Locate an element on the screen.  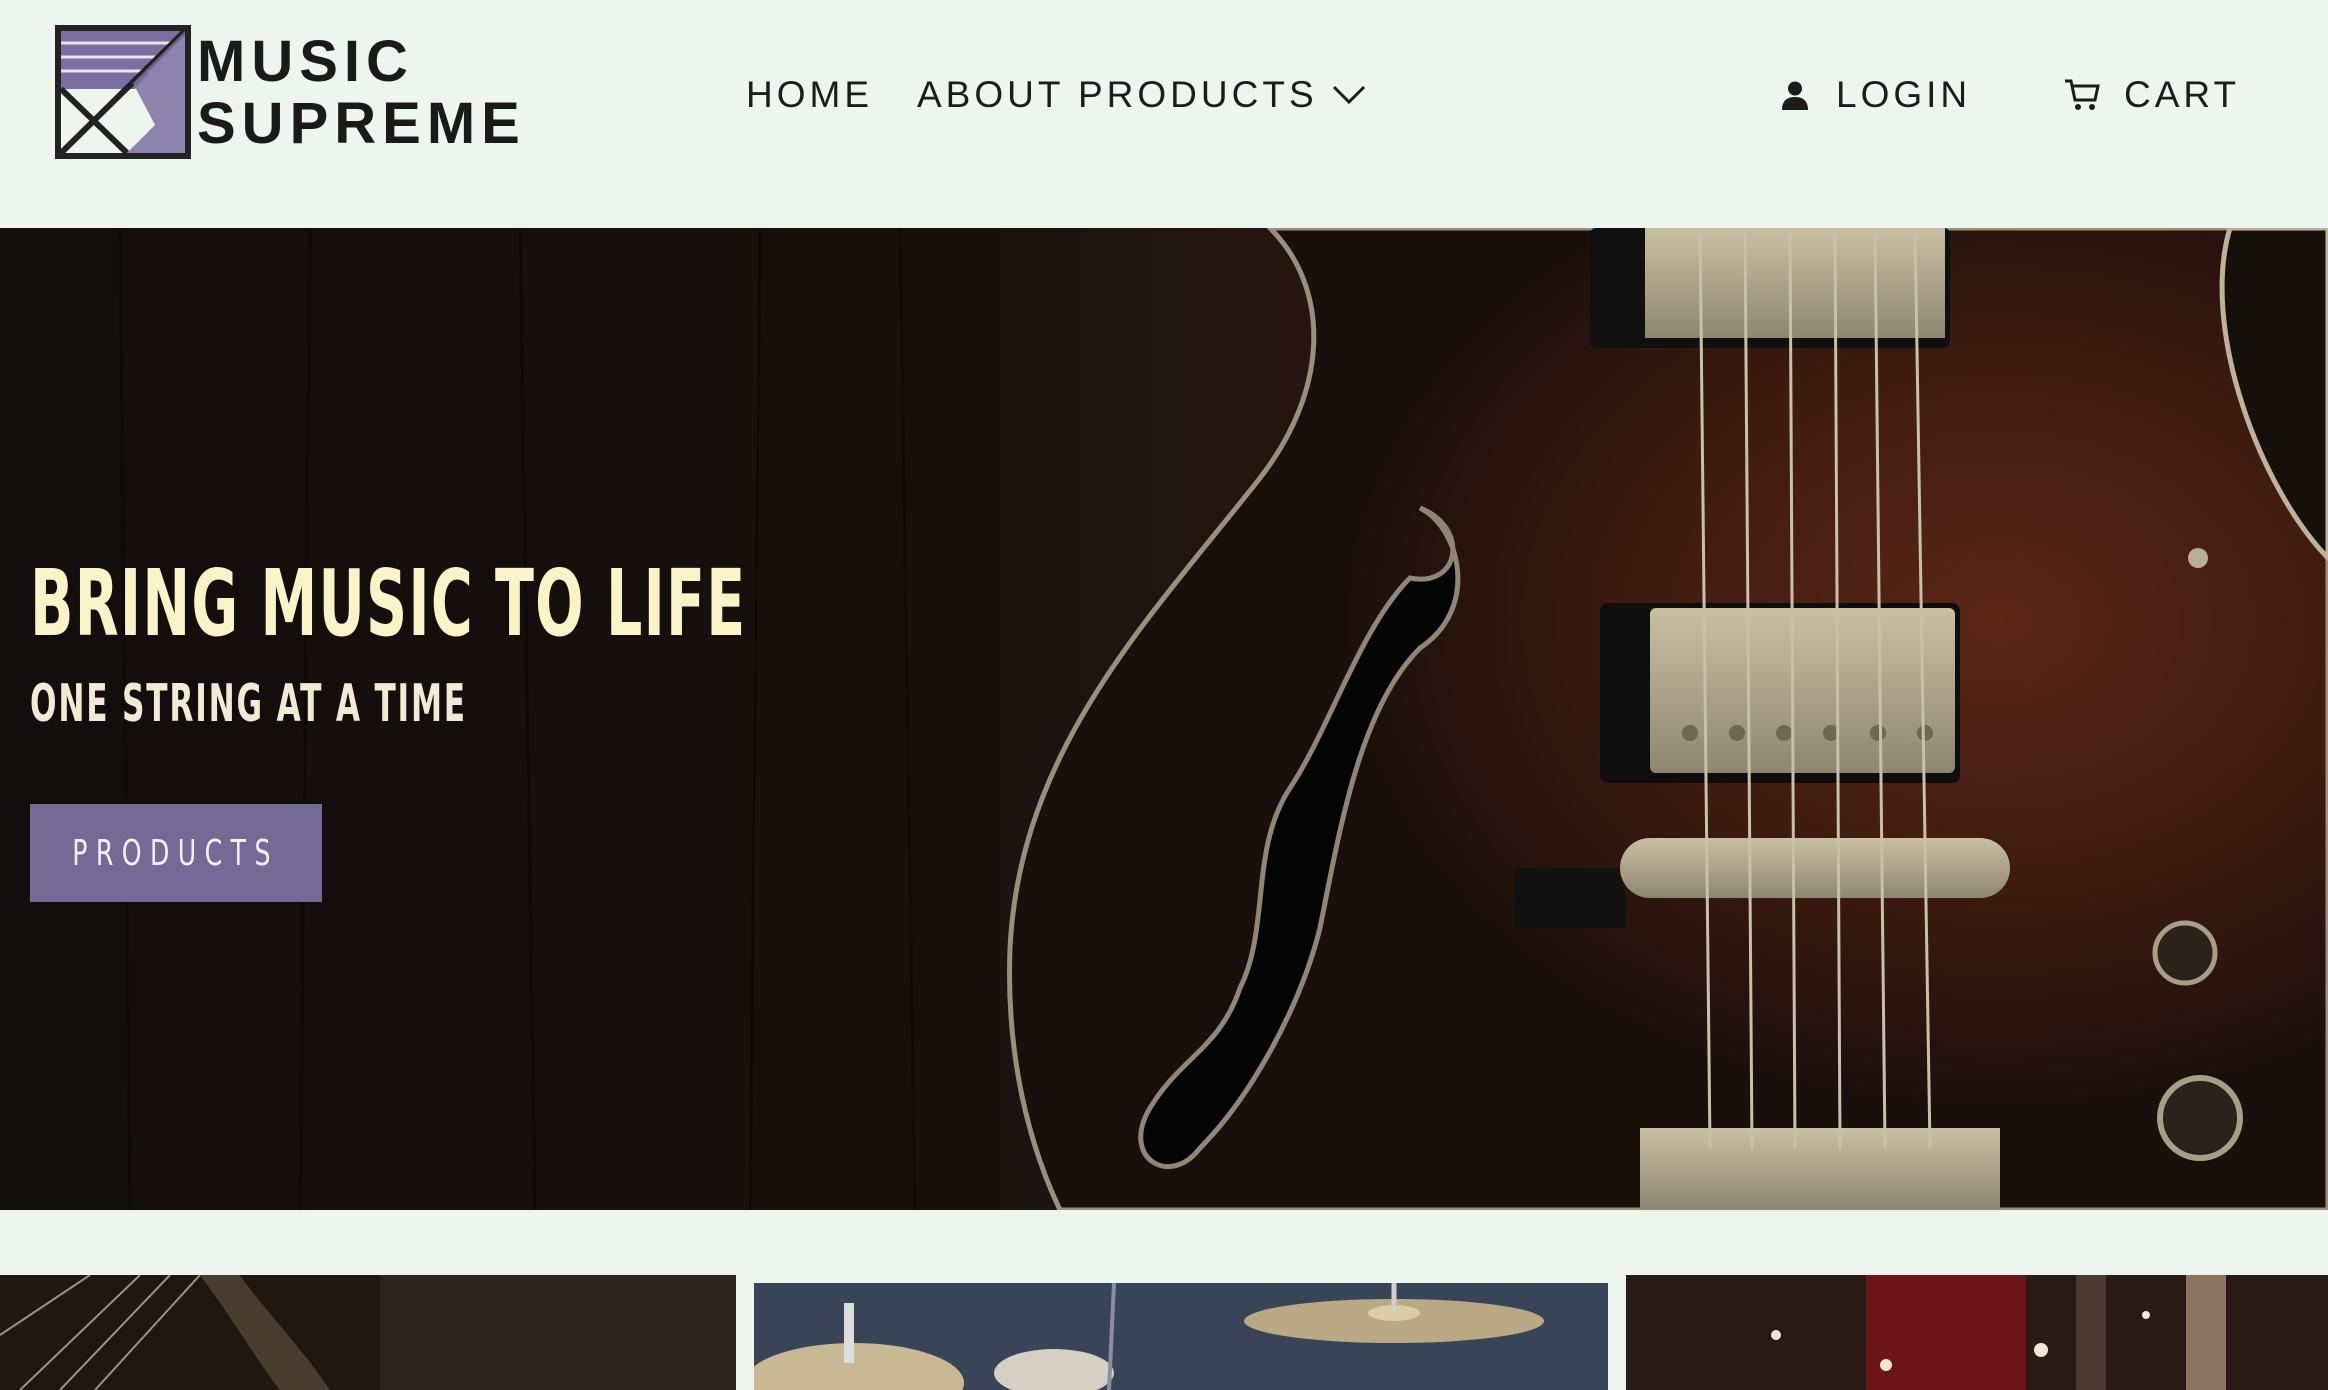
brand-logo: MUSIC SUPREME is located at coordinates (310, 92).